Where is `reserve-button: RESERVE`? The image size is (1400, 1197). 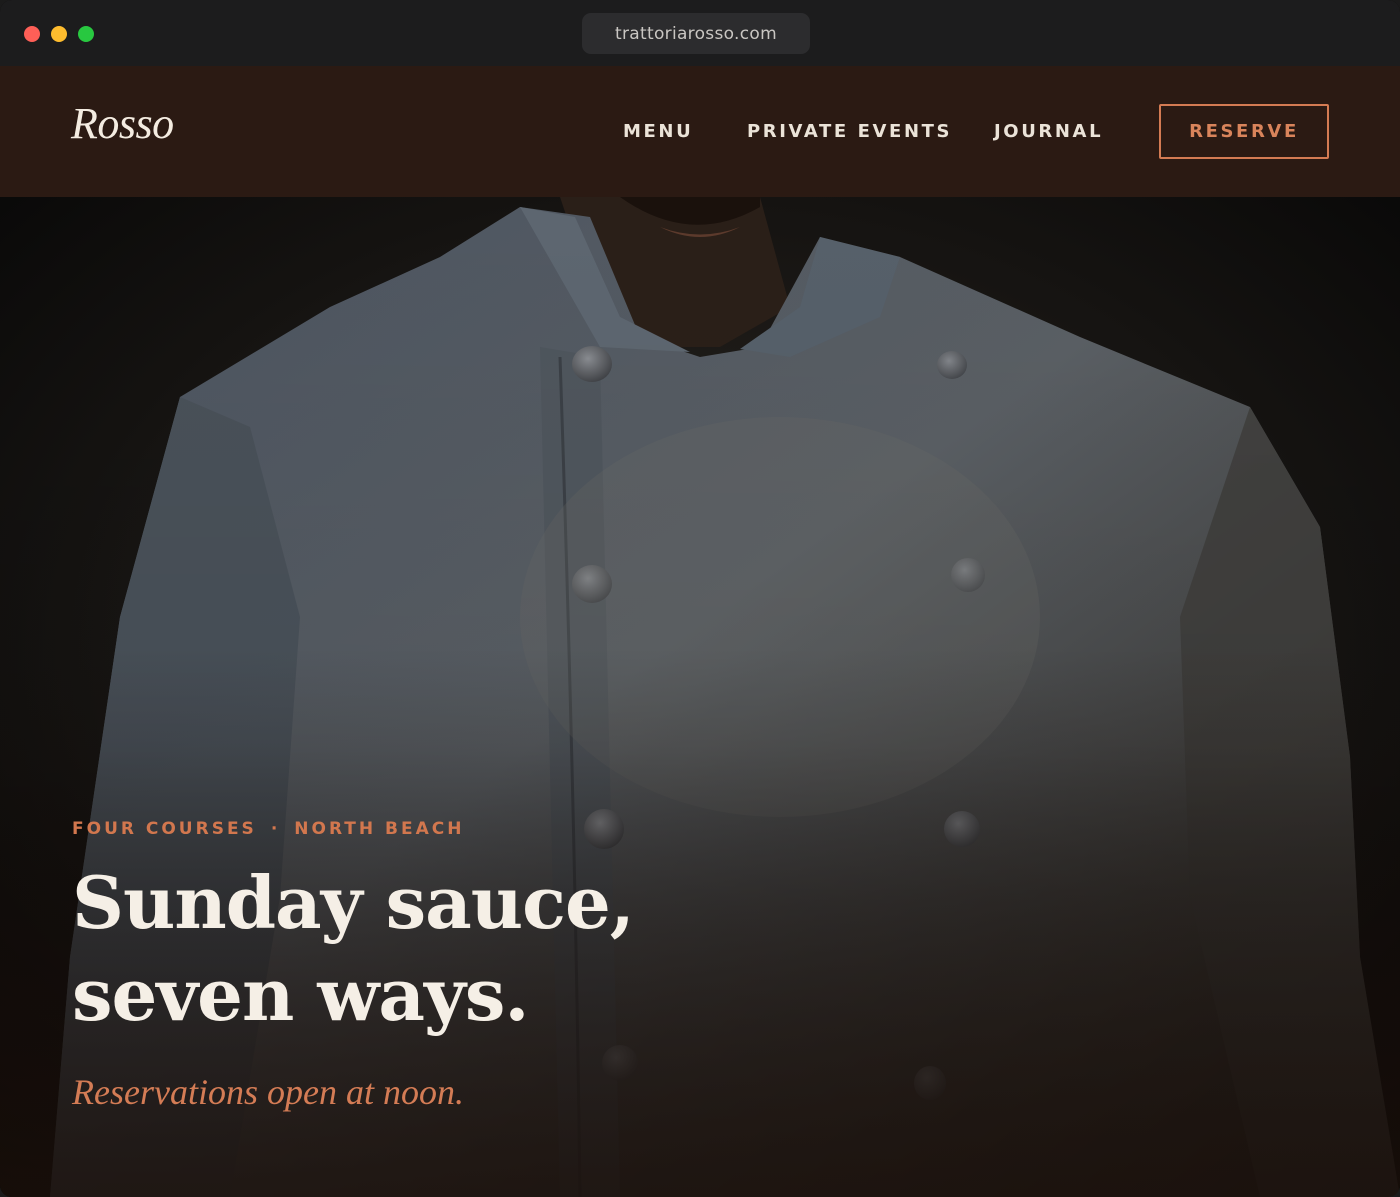 reserve-button: RESERVE is located at coordinates (1244, 131).